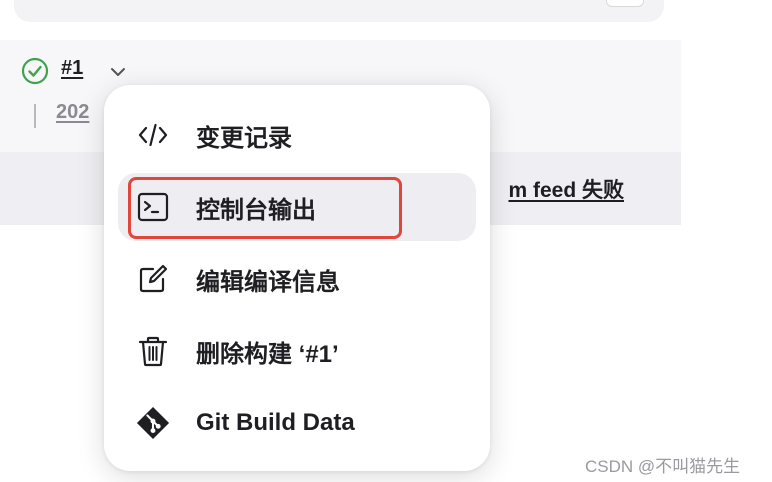 The height and width of the screenshot is (482, 772). Describe the element at coordinates (275, 422) in the screenshot. I see `menu-item-label: Git Build Data` at that location.